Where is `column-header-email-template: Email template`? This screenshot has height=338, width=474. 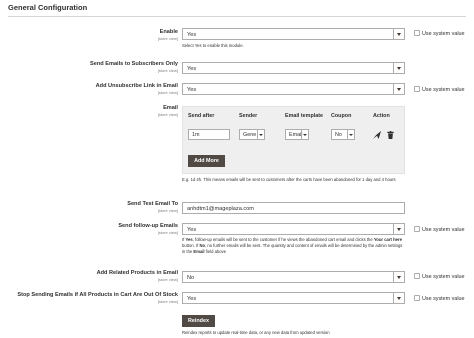
column-header-email-template: Email template is located at coordinates (304, 116).